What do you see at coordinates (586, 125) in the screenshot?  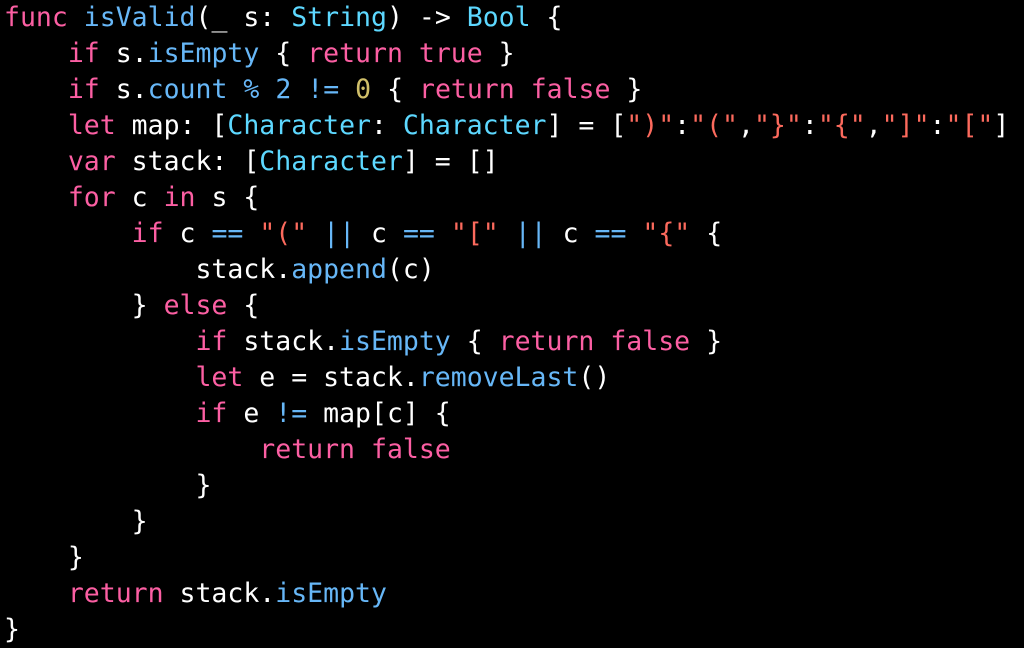 I see `code-token-plain: ] = [` at bounding box center [586, 125].